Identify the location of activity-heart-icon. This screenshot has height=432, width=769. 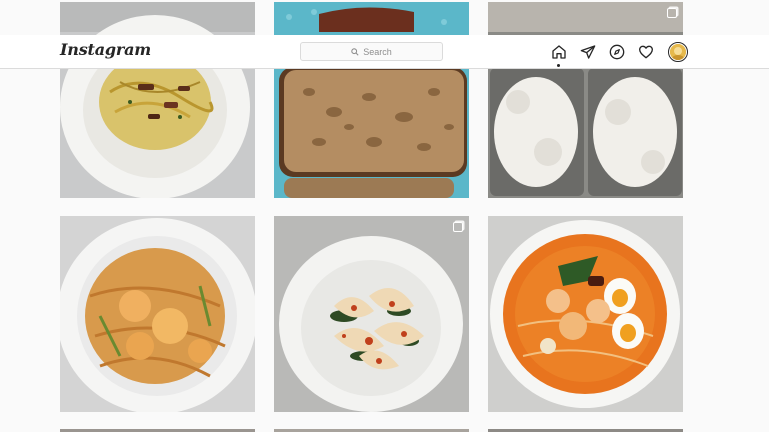
(646, 52).